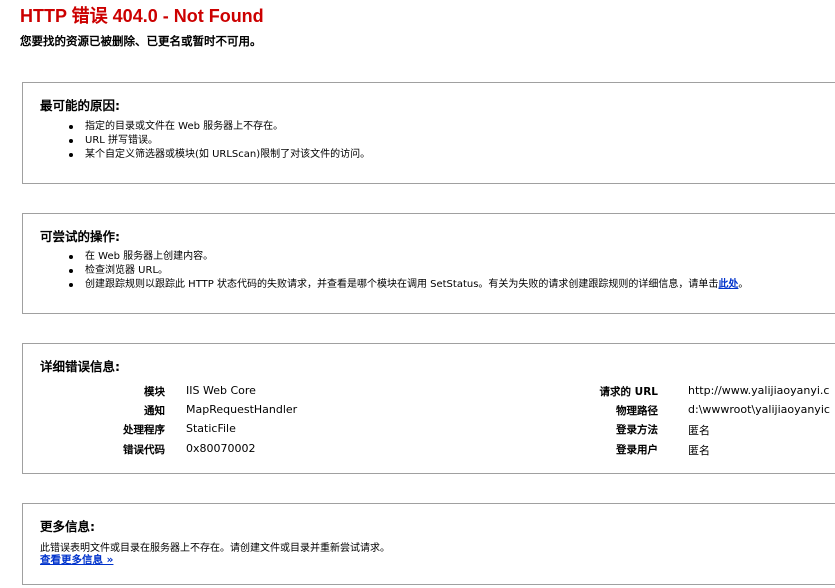  Describe the element at coordinates (76, 559) in the screenshot. I see `view-more-info-link: 查看更多信息 »` at that location.